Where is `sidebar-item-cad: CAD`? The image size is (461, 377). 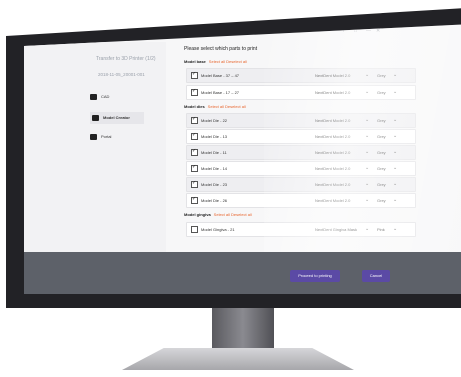 sidebar-item-cad: CAD is located at coordinates (99, 97).